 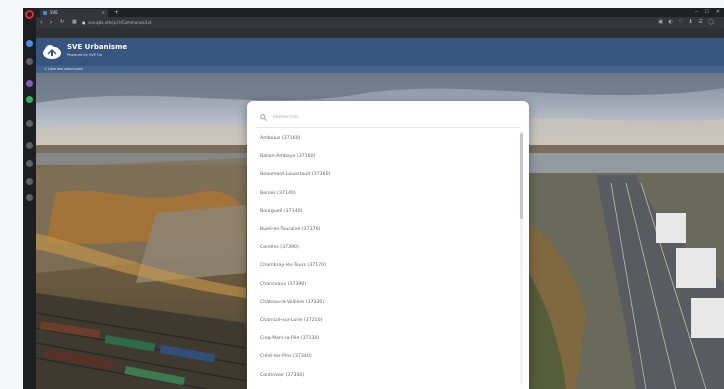 I want to click on app-header: SVE Urbanisme Powered by SVE Ud, so click(x=380, y=52).